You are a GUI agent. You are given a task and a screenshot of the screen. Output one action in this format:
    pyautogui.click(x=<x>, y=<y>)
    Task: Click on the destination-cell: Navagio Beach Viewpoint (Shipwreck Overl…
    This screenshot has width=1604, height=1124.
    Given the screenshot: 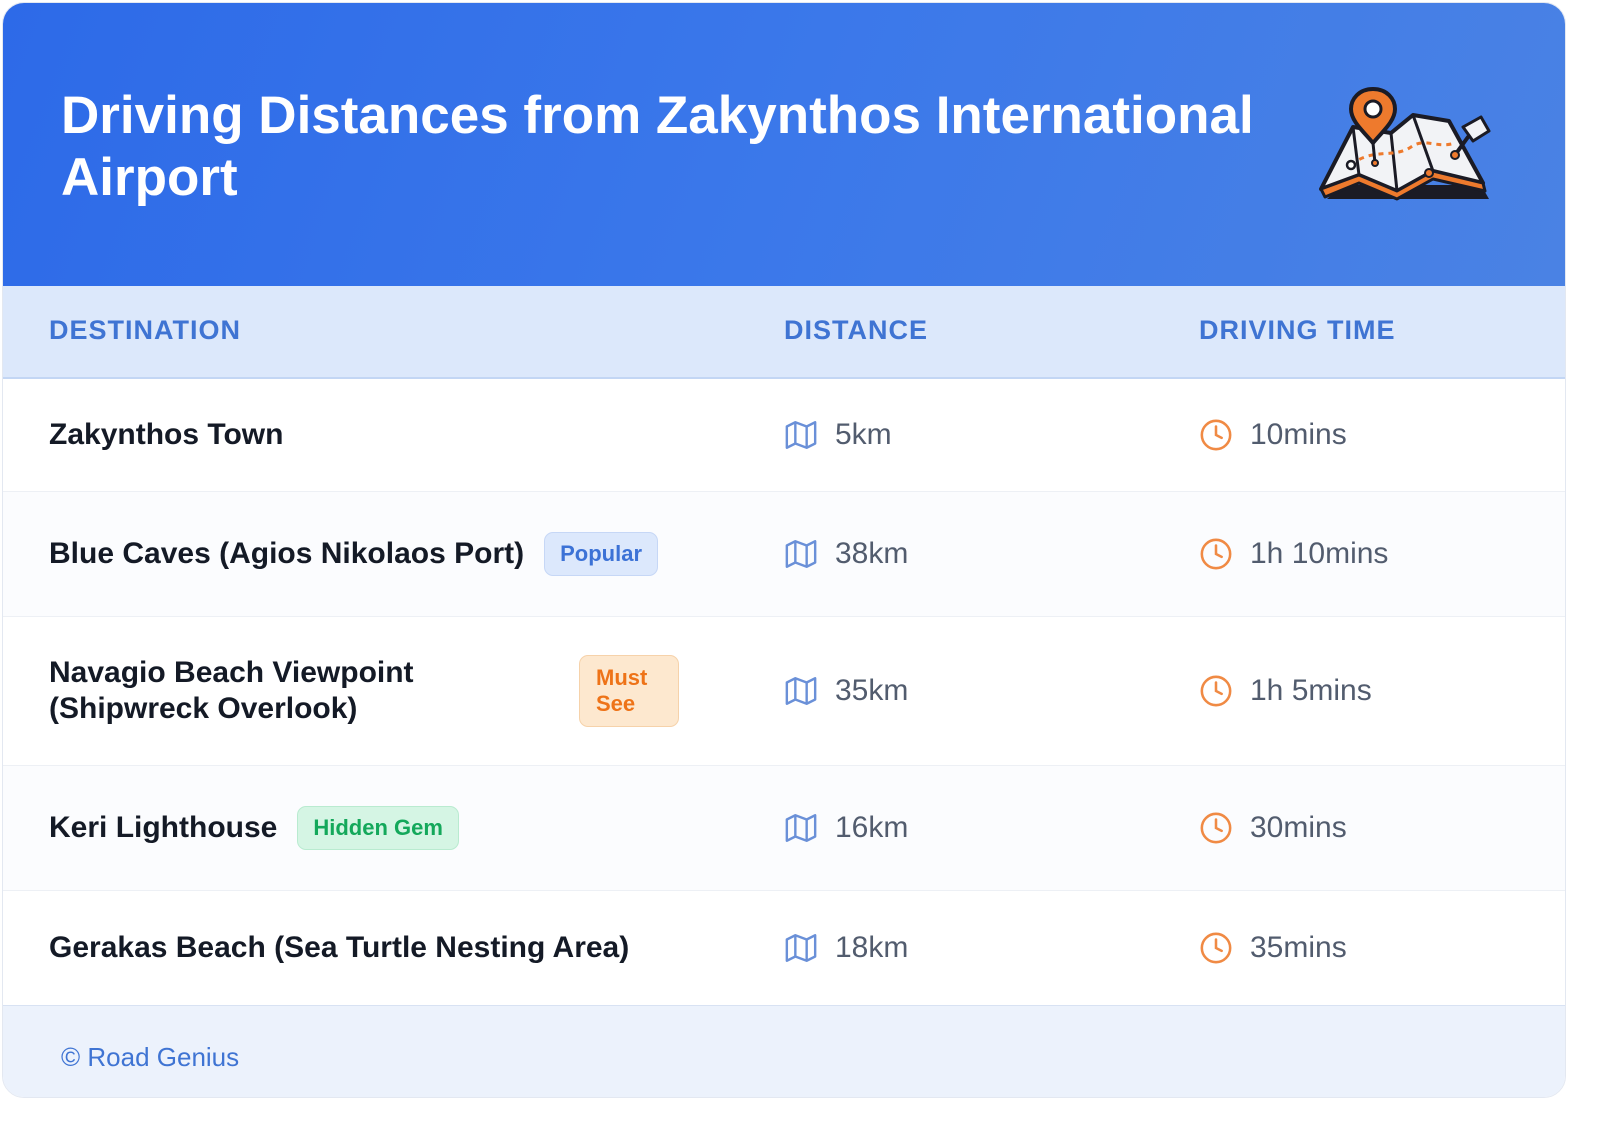 What is the action you would take?
    pyautogui.click(x=364, y=691)
    